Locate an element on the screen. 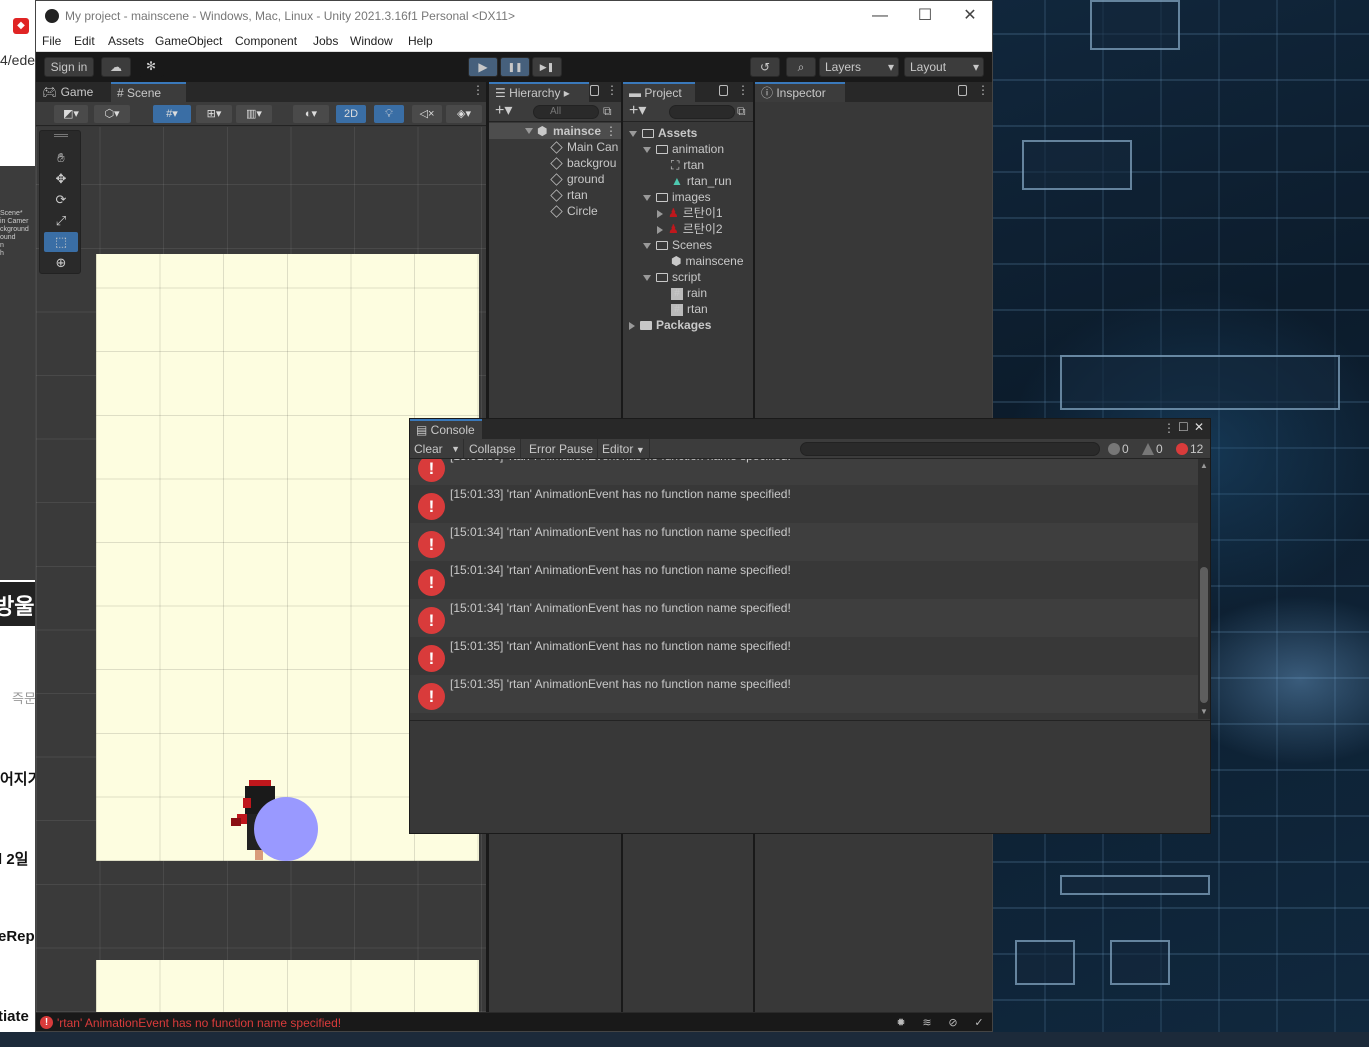 This screenshot has width=1369, height=1047. cloud-icon: ☁ is located at coordinates (116, 67).